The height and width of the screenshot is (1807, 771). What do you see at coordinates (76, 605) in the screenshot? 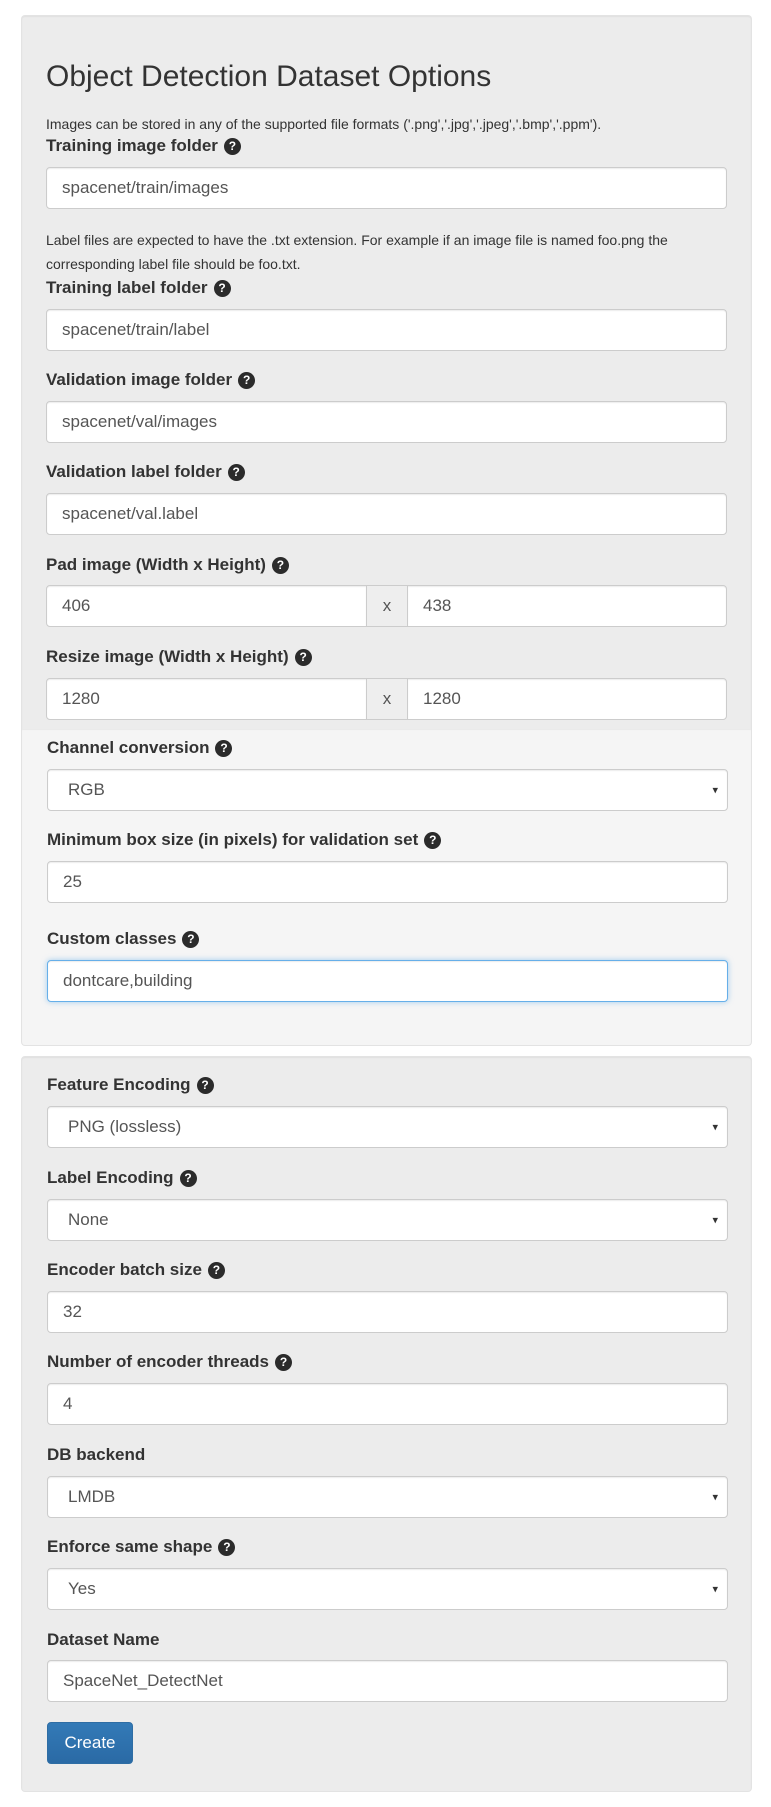
I see `pad-width-value: 406` at bounding box center [76, 605].